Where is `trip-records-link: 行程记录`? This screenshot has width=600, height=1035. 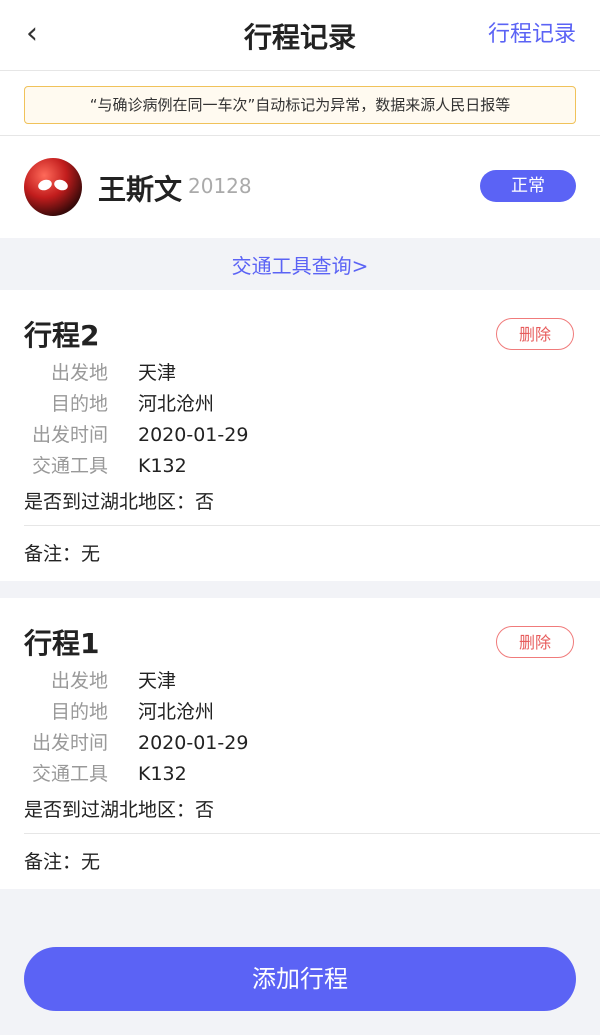 trip-records-link: 行程记录 is located at coordinates (532, 32).